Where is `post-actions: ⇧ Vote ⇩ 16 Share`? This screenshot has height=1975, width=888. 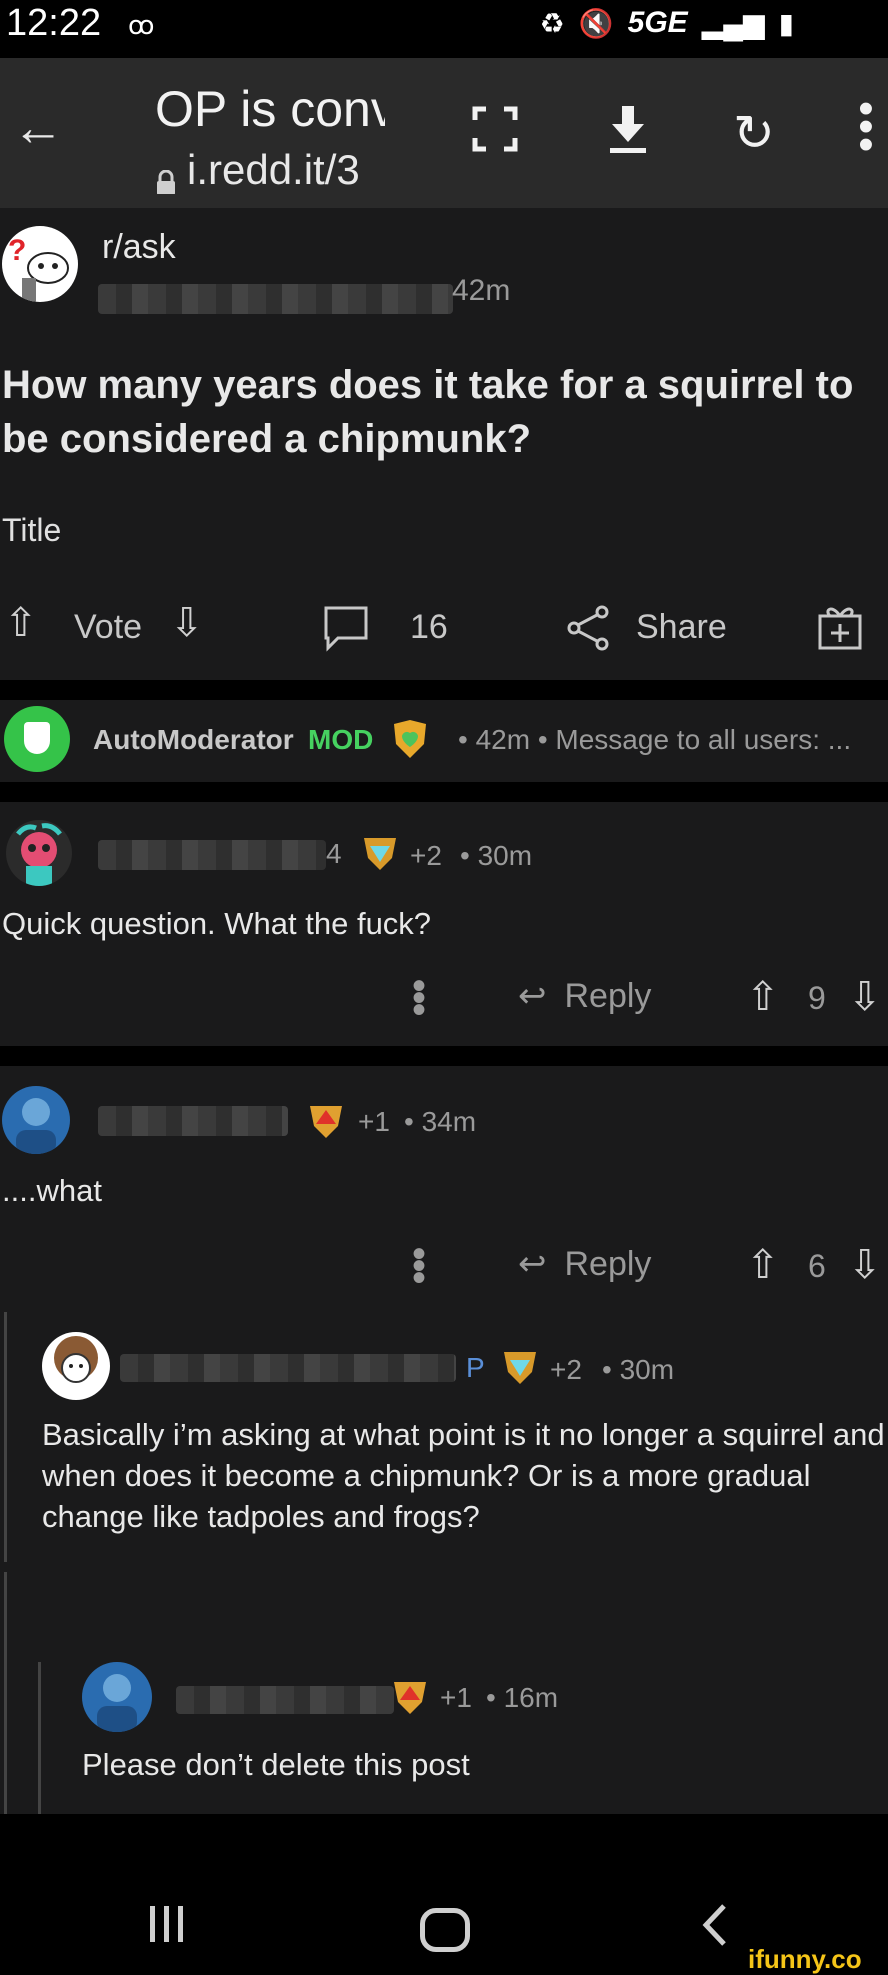
post-actions: ⇧ Vote ⇩ 16 Share is located at coordinates (444, 628).